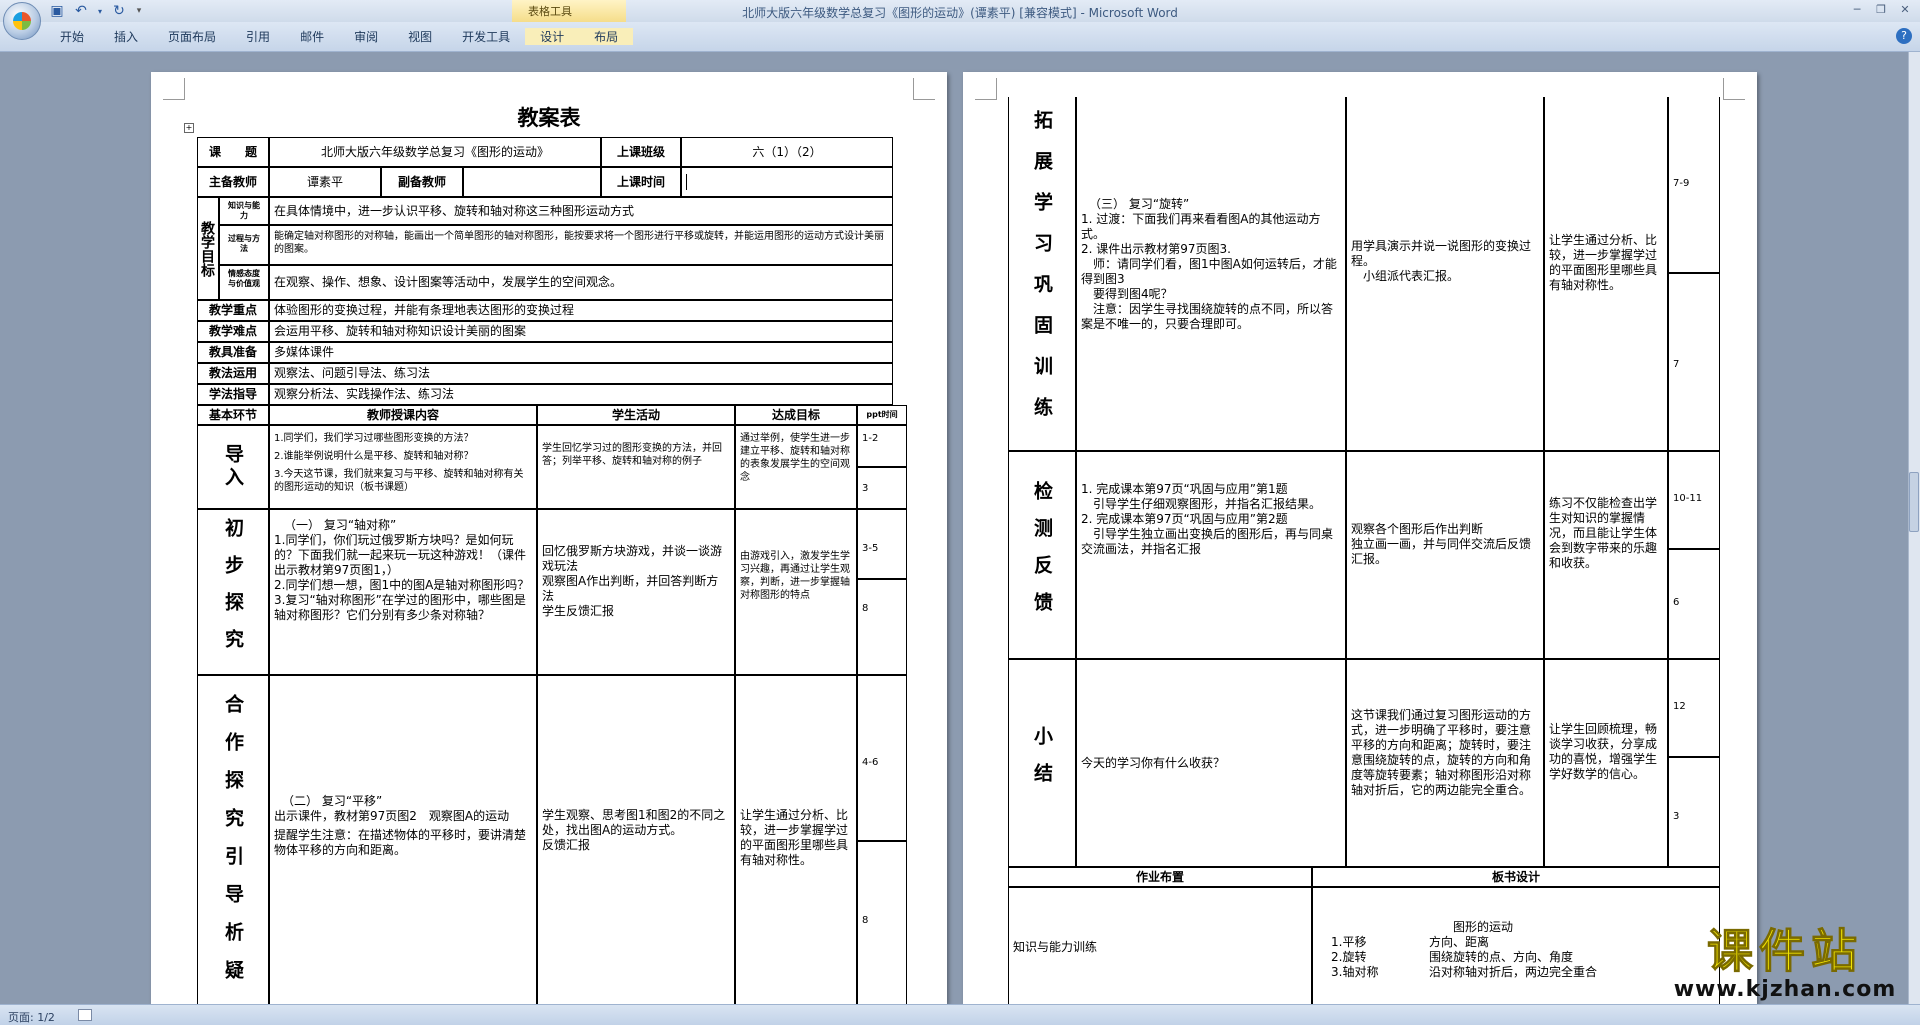  What do you see at coordinates (960, 1014) in the screenshot?
I see `status-bar: 页面: 1/2` at bounding box center [960, 1014].